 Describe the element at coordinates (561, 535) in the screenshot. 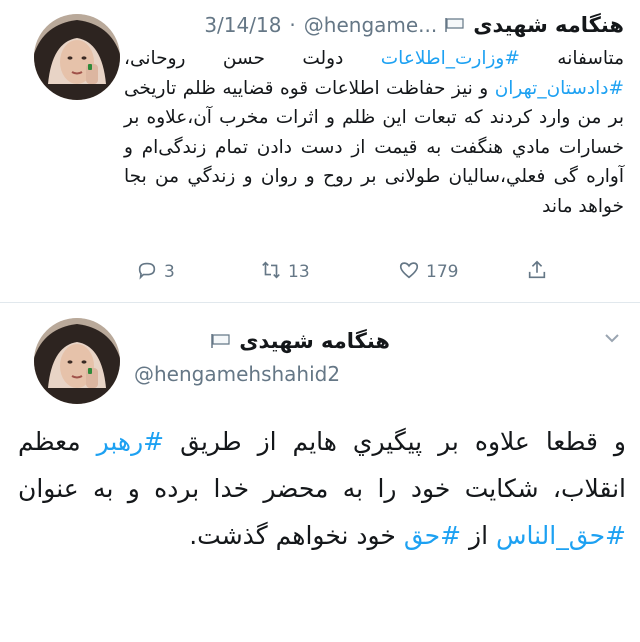

I see `hashtag-link: #حق_الناس` at that location.